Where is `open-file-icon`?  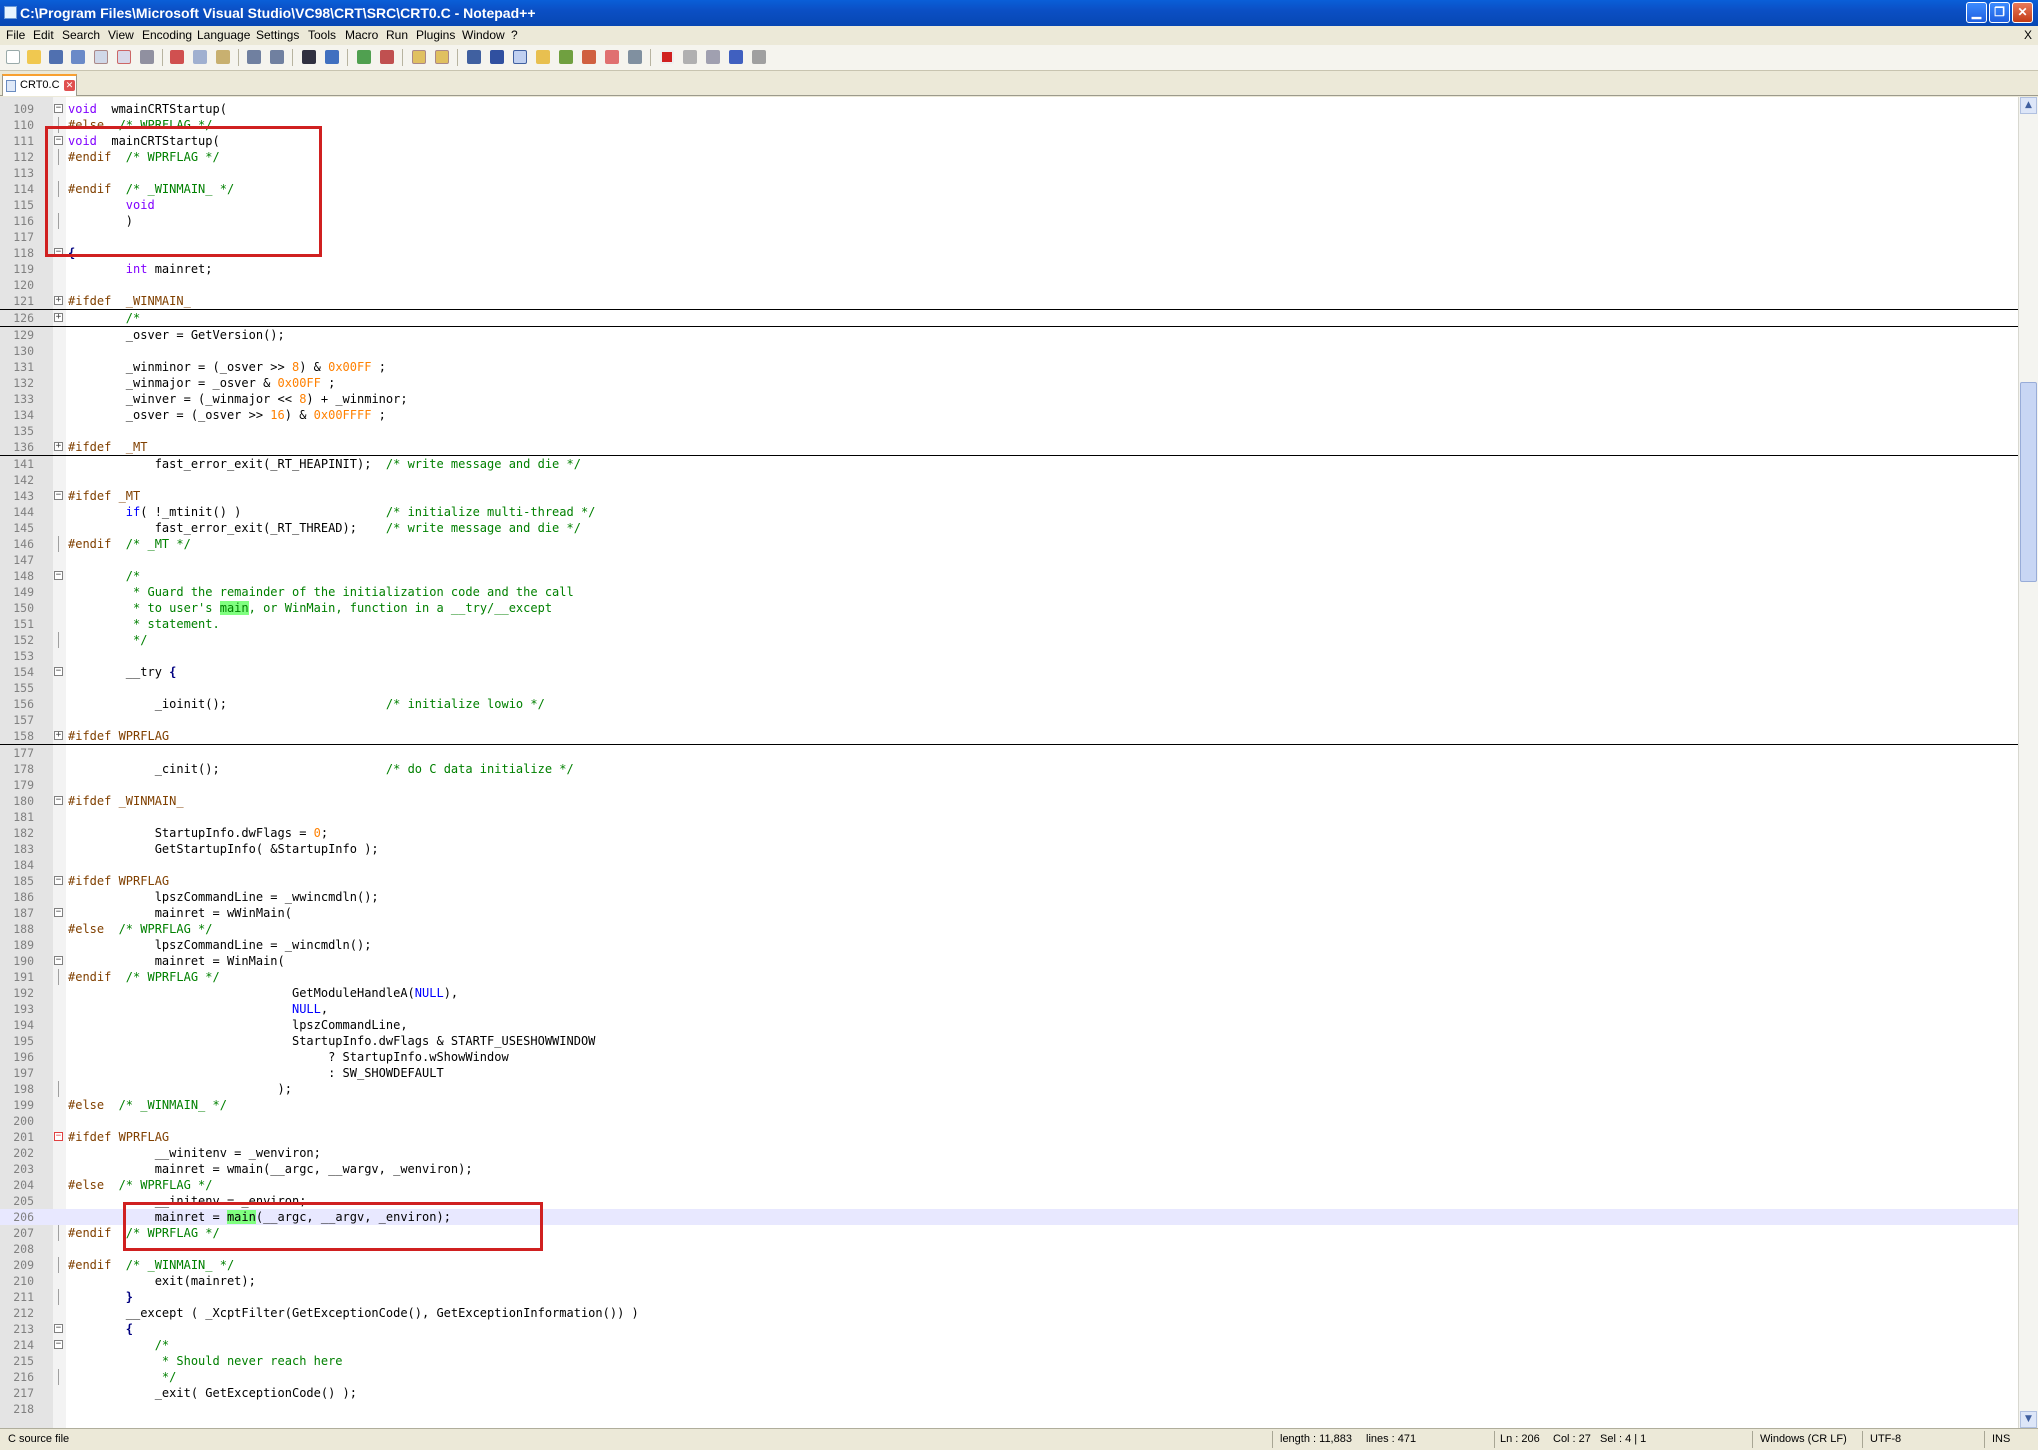
open-file-icon is located at coordinates (34, 57).